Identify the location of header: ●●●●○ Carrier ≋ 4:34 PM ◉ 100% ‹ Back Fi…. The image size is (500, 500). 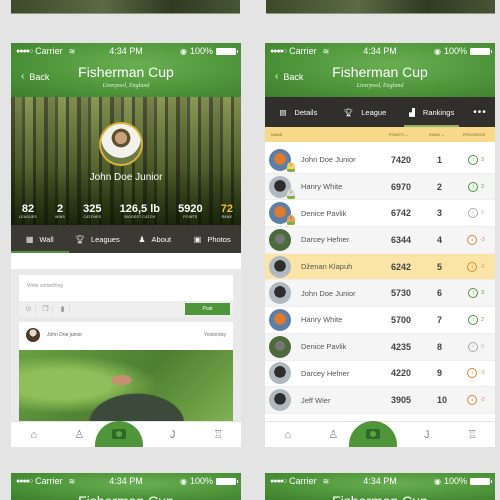
(380, 70).